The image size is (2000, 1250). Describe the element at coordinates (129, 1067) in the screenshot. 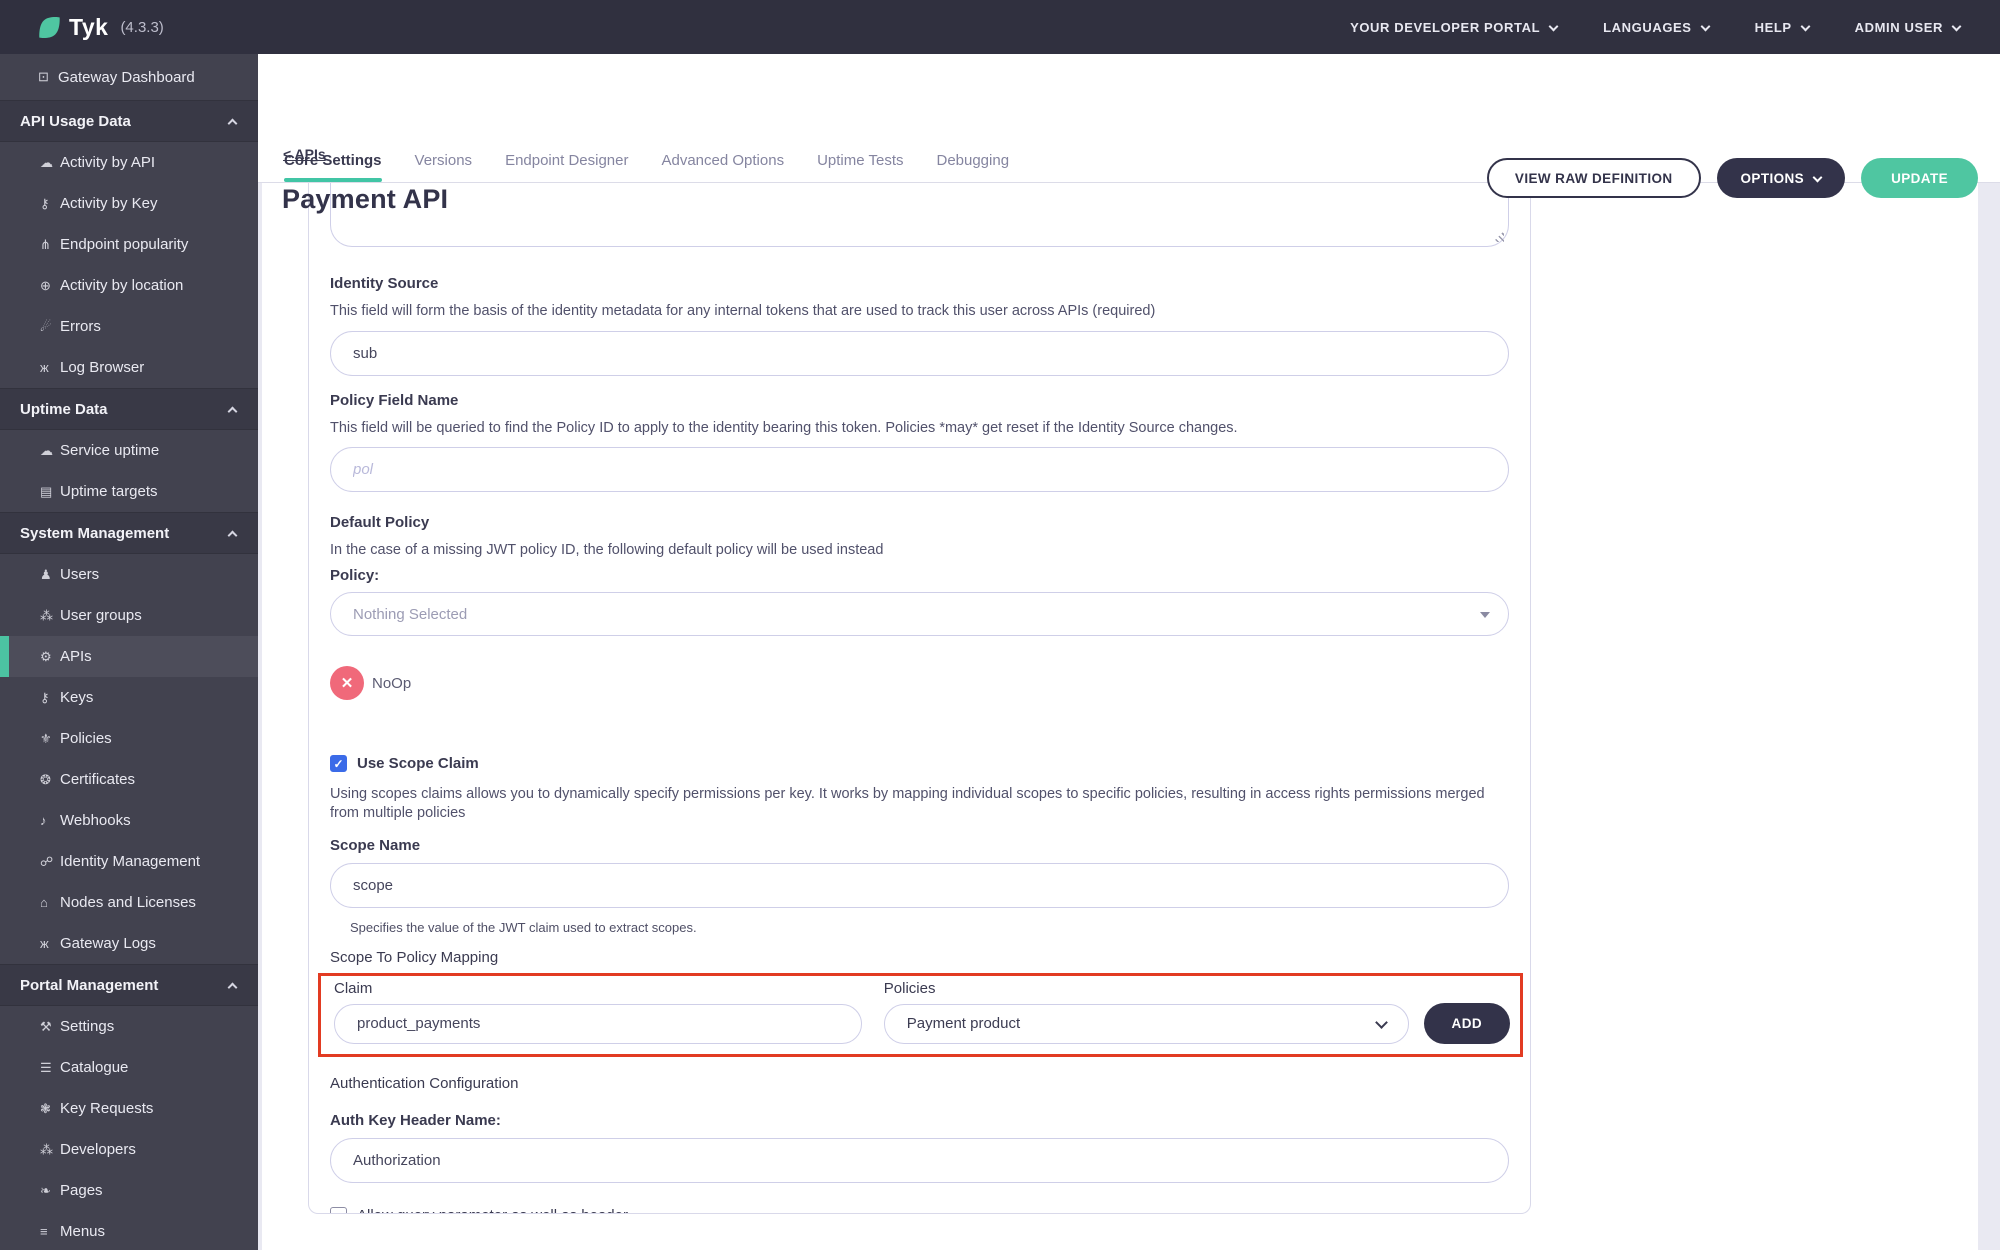

I see `sidebar-item-catalogue: ☰ Catalogue` at that location.